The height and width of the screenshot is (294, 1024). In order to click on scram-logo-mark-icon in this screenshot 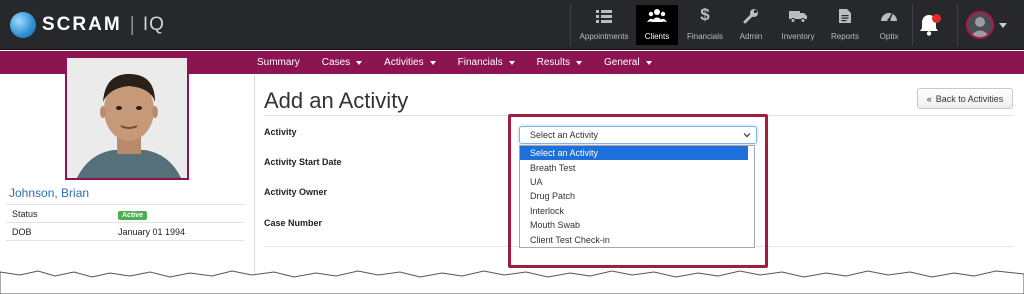, I will do `click(23, 25)`.